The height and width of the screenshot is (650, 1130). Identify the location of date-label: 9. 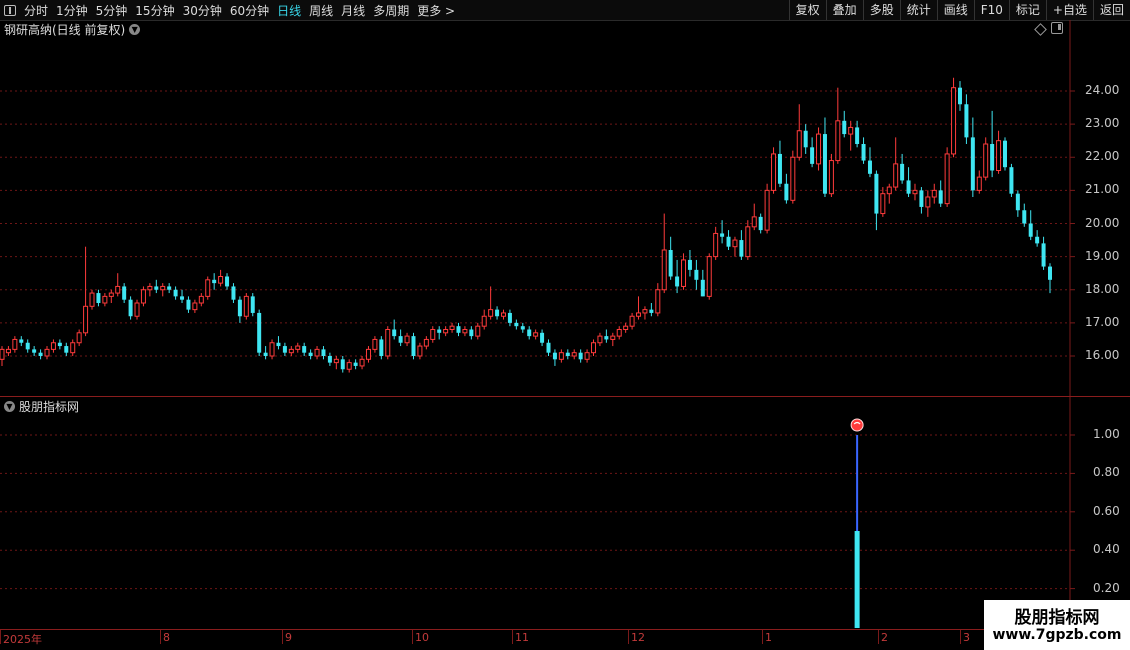
(288, 637).